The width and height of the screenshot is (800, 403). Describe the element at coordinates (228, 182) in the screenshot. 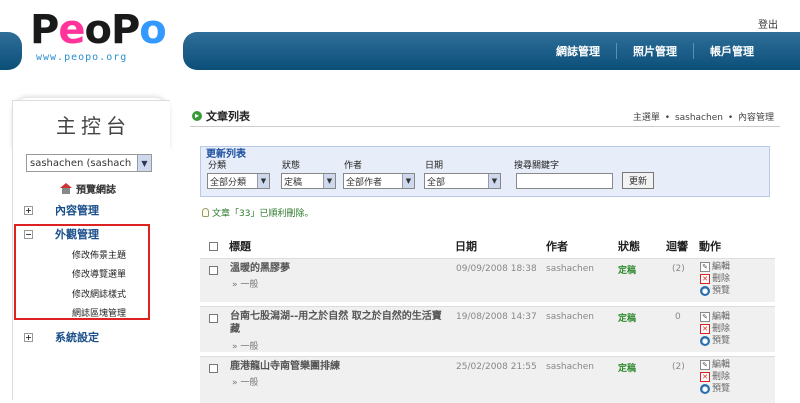

I see `category-select-value: 全部分類` at that location.